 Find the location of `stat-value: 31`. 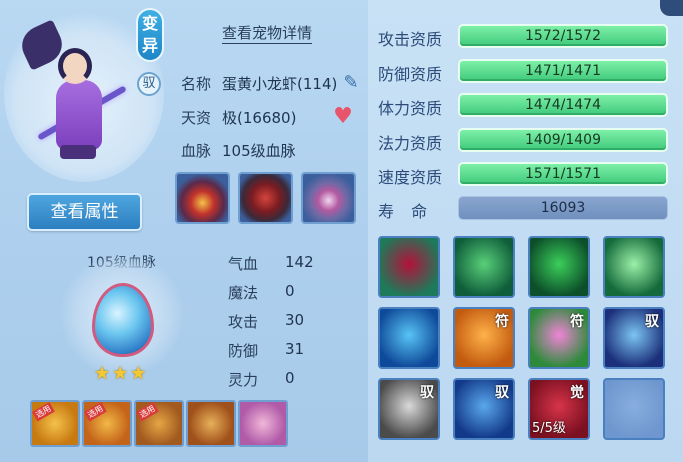

stat-value: 31 is located at coordinates (295, 349).